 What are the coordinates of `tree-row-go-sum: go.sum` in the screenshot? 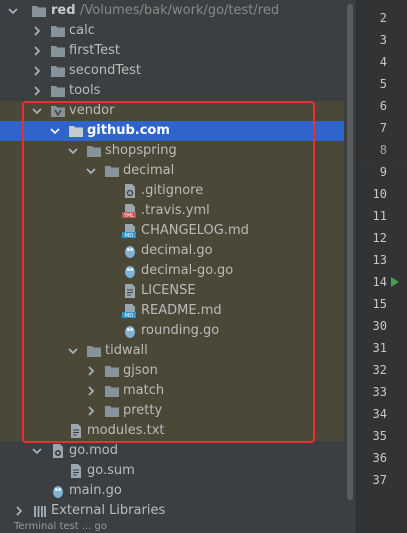 It's located at (172, 471).